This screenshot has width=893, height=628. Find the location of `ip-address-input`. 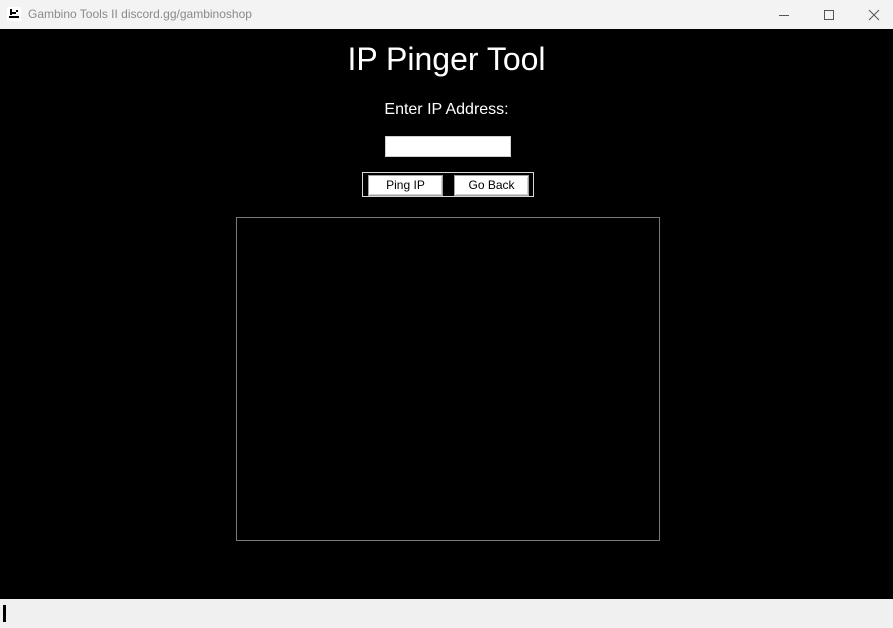

ip-address-input is located at coordinates (448, 146).